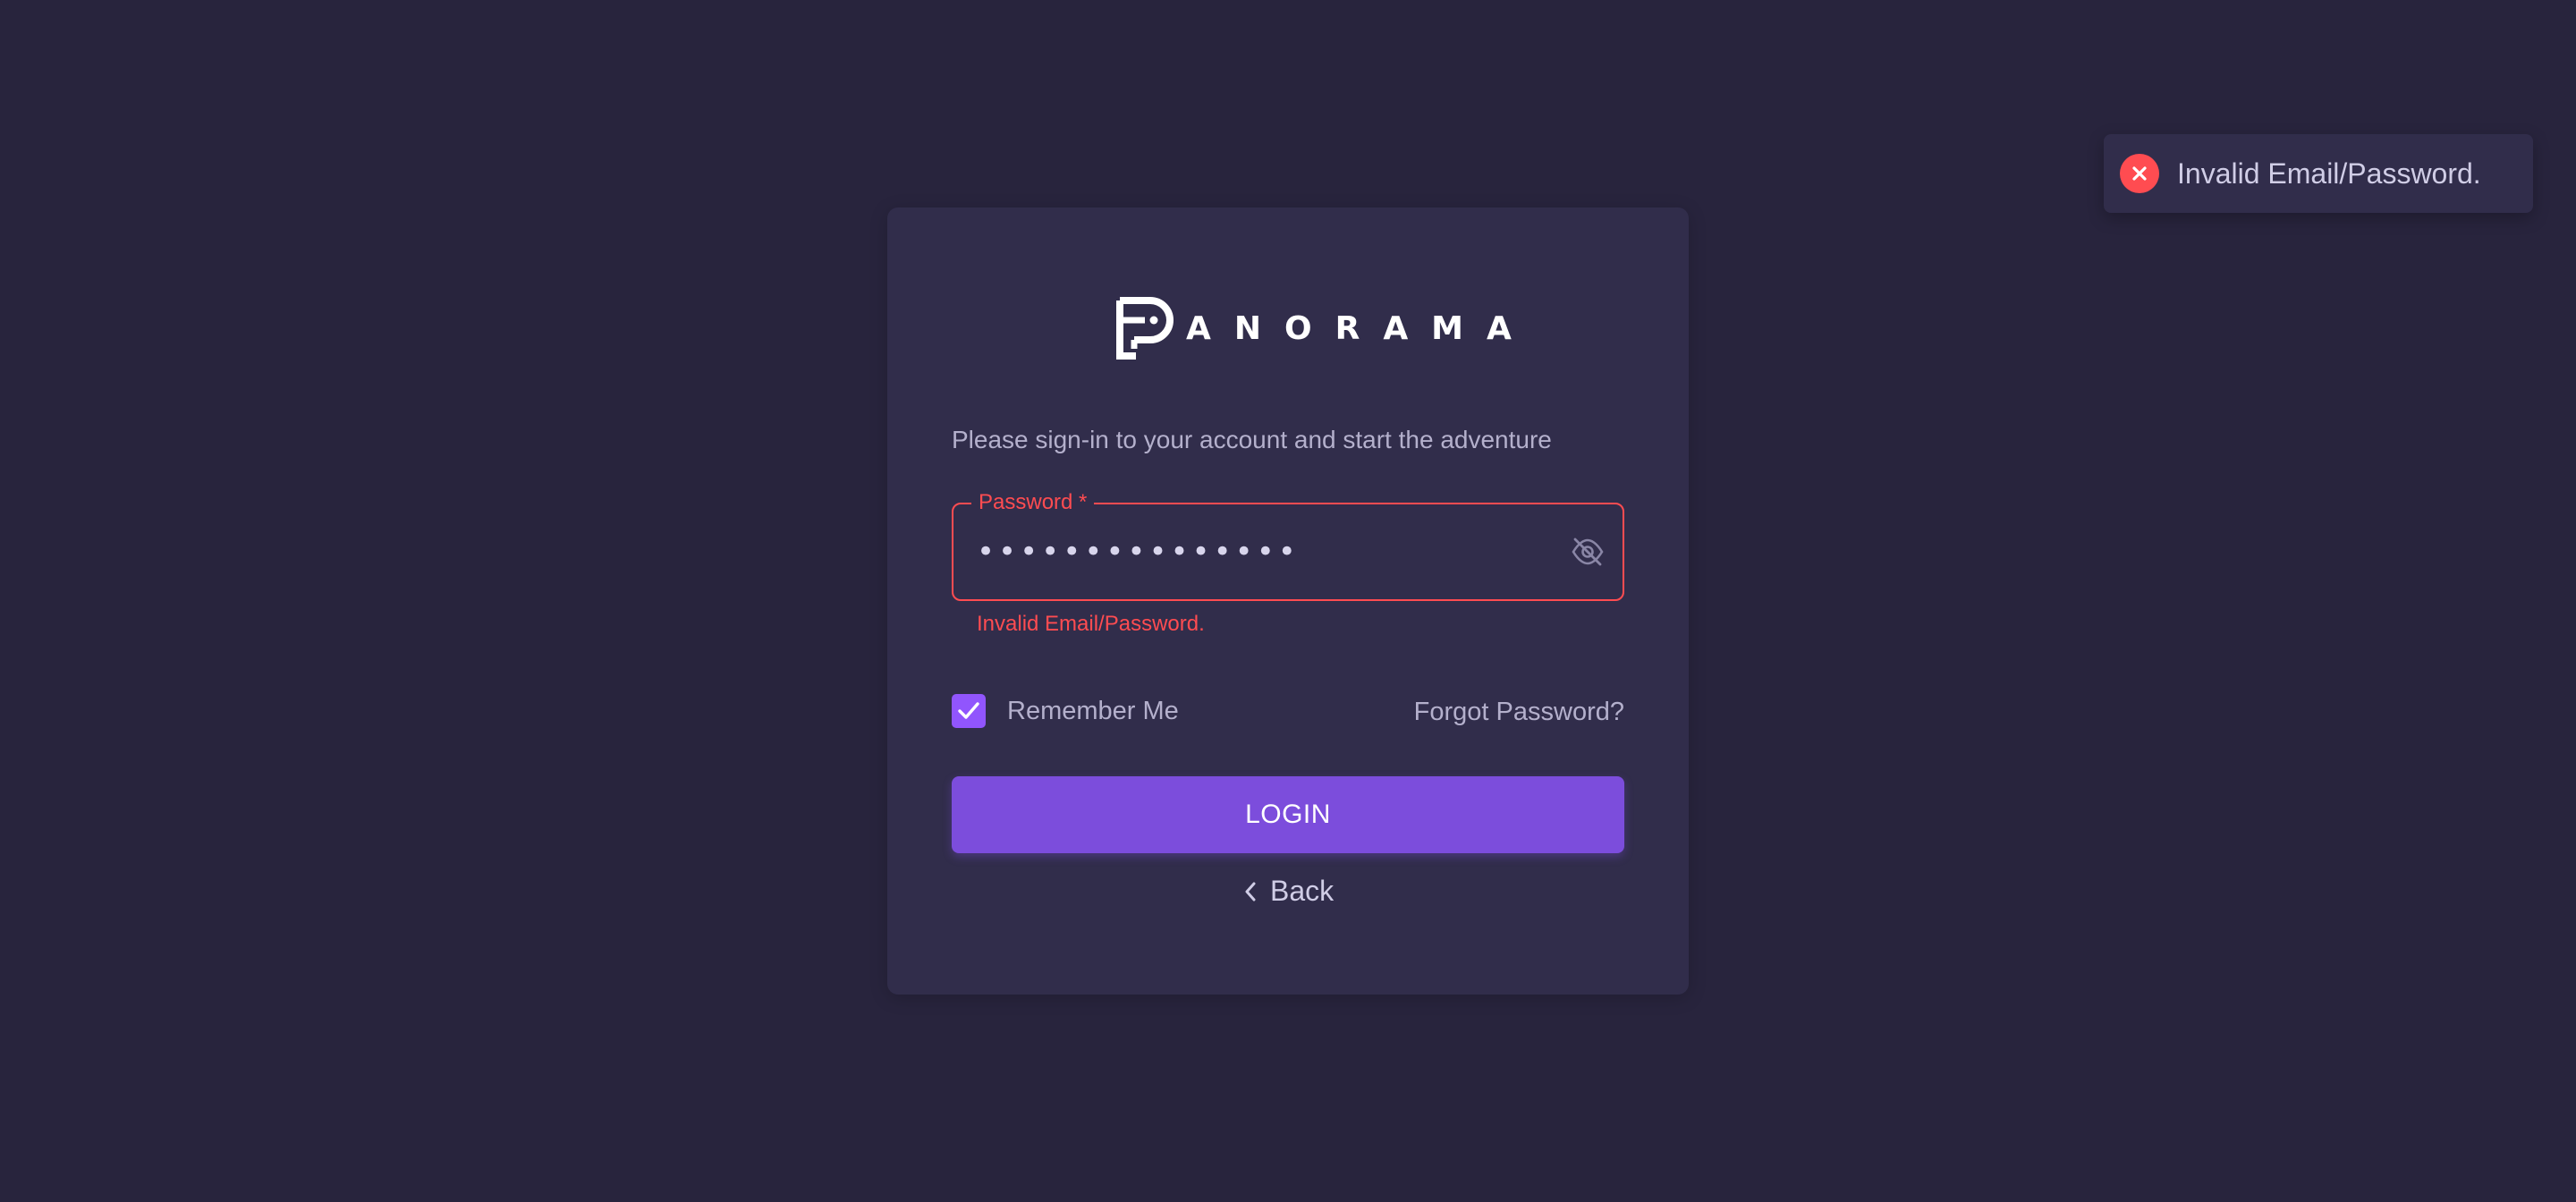 The width and height of the screenshot is (2576, 1202). Describe the element at coordinates (1138, 551) in the screenshot. I see `password-input: •••••••••••••••` at that location.